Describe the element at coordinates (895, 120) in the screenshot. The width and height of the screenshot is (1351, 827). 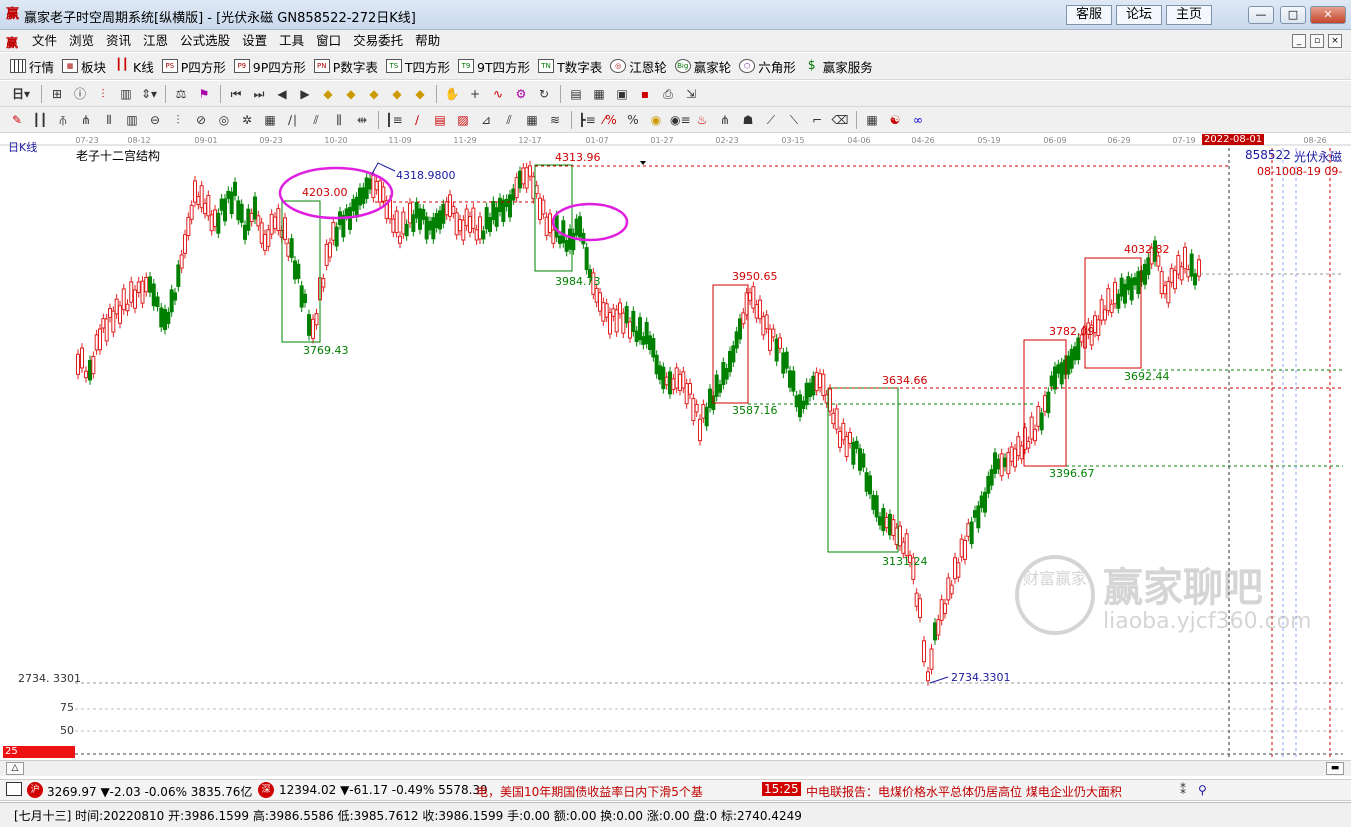
I see `yin-yang-icon: ☯` at that location.